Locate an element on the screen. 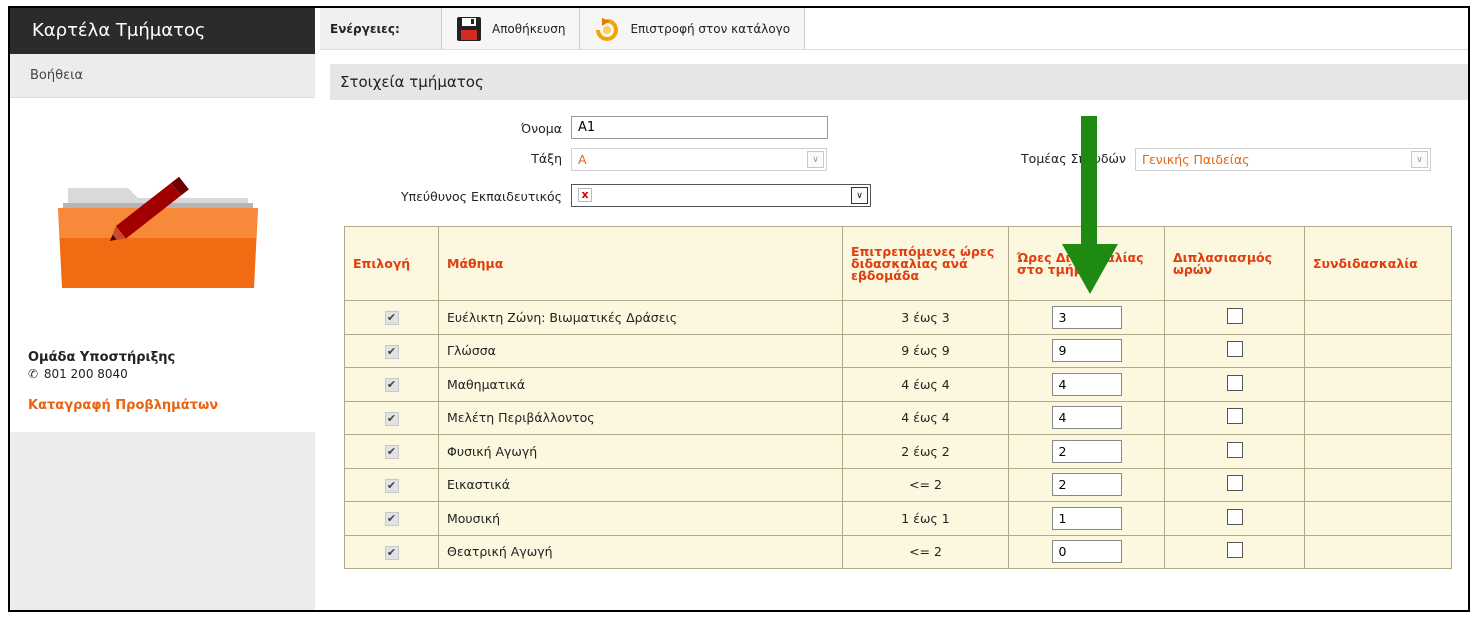 The width and height of the screenshot is (1477, 617). back-to-list-button: Επιστροφή στον κατάλογο is located at coordinates (693, 28).